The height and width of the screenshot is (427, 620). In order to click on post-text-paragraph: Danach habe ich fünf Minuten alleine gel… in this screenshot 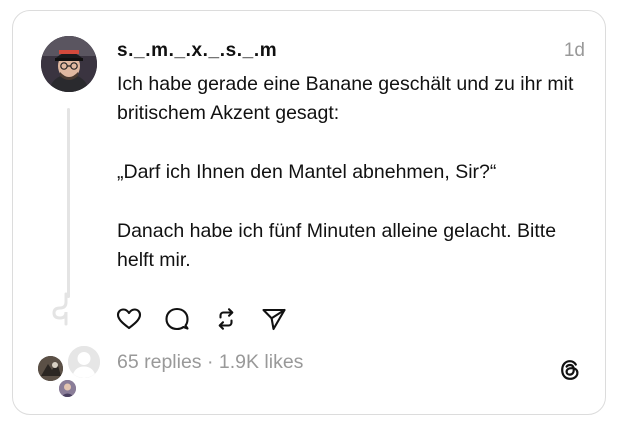, I will do `click(337, 245)`.